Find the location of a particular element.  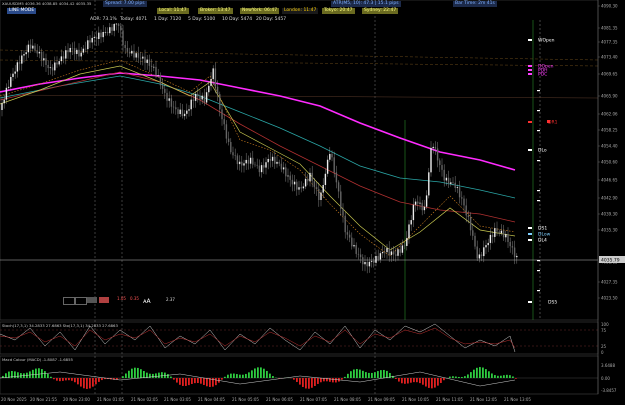

mode-label: LINE MODE is located at coordinates (22, 11).